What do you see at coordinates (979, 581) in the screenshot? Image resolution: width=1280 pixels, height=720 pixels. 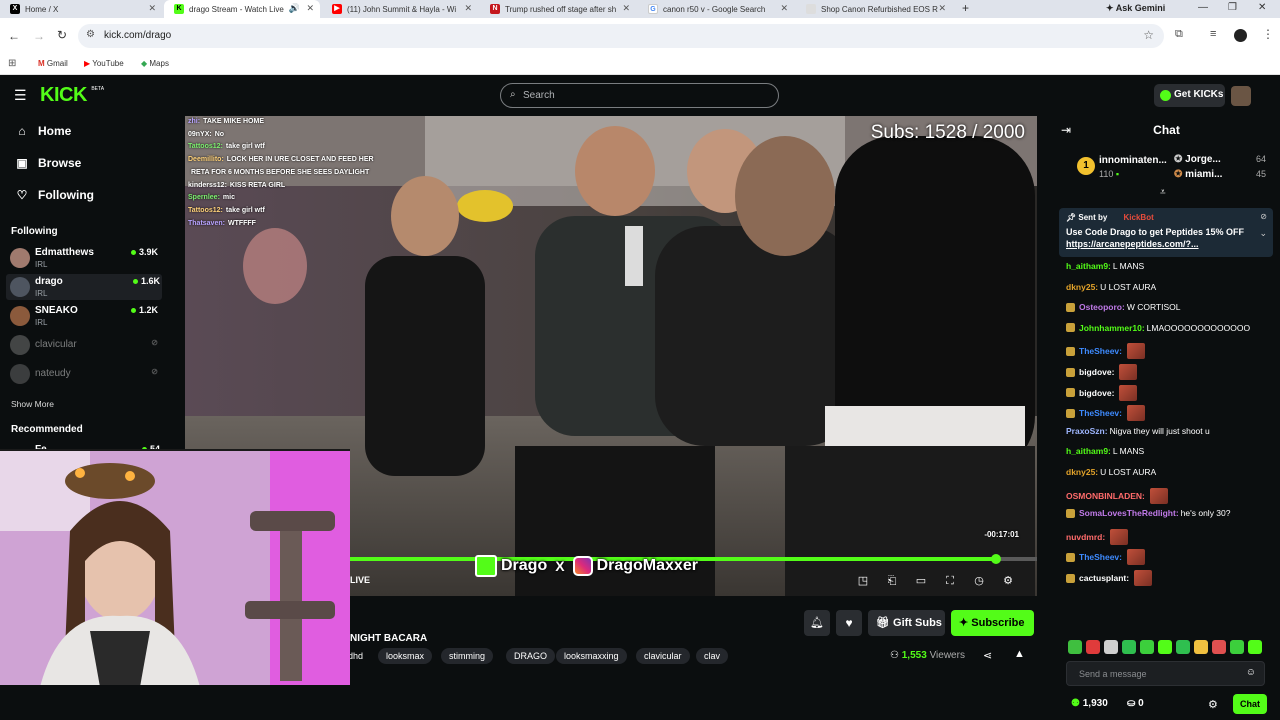 I see `speed-icon: ◷` at bounding box center [979, 581].